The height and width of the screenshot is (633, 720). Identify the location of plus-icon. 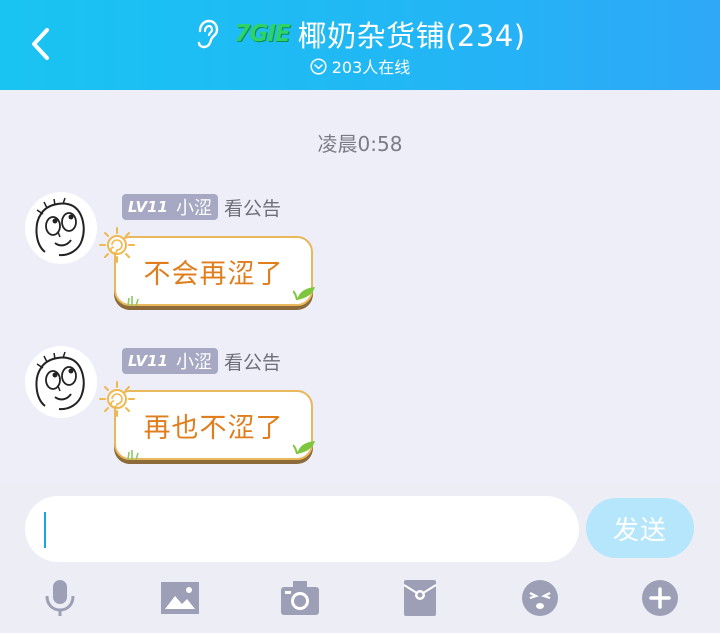
(660, 598).